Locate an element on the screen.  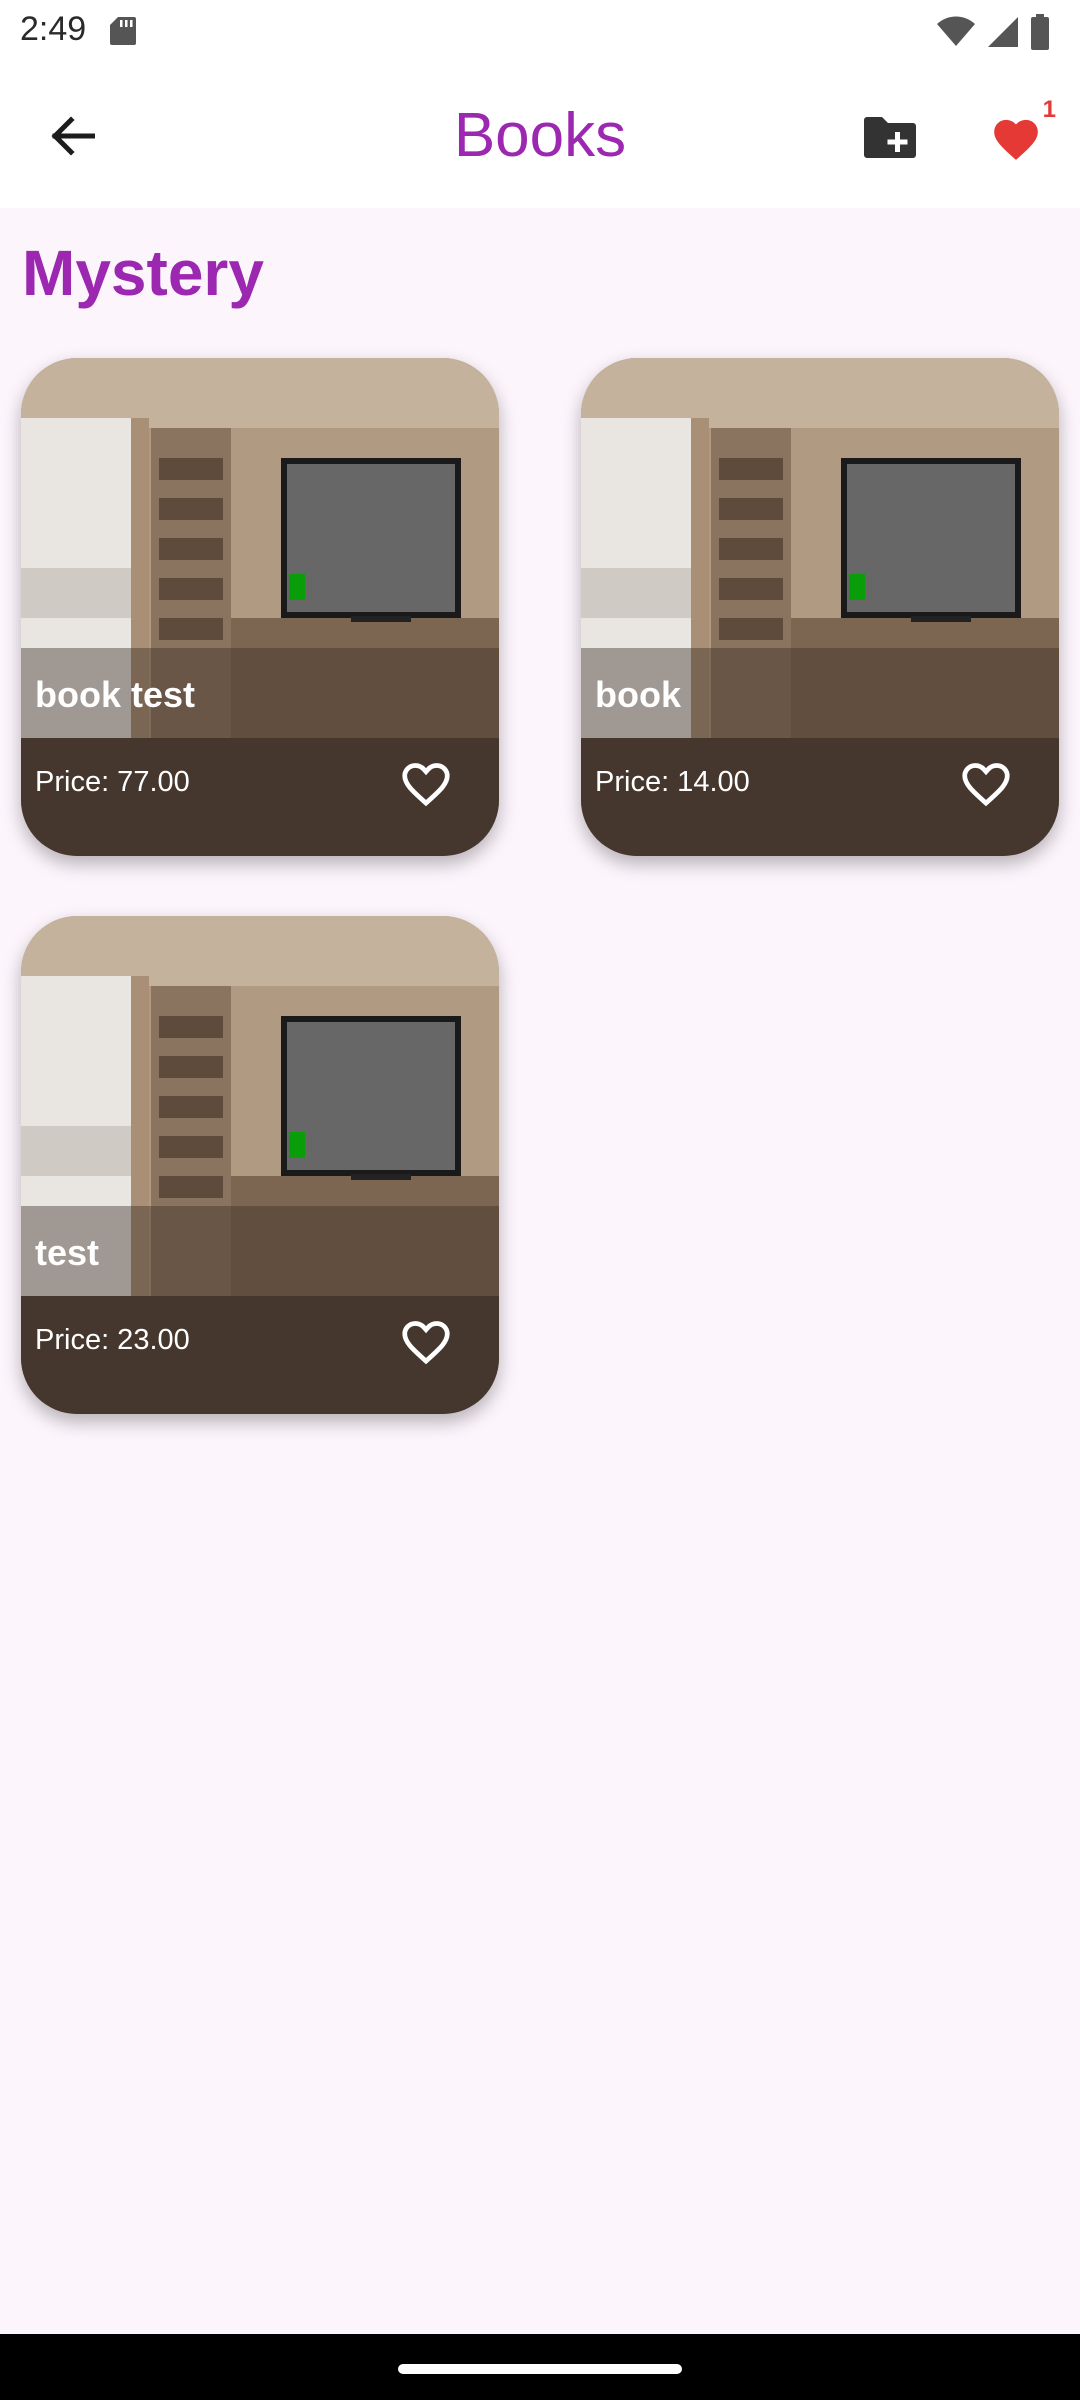
wifi-icon is located at coordinates (956, 31).